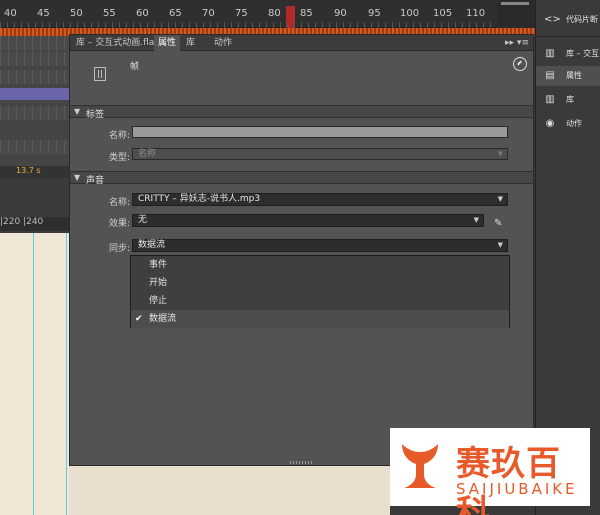  I want to click on dock-item-label: 库 – 交互, so click(583, 53).